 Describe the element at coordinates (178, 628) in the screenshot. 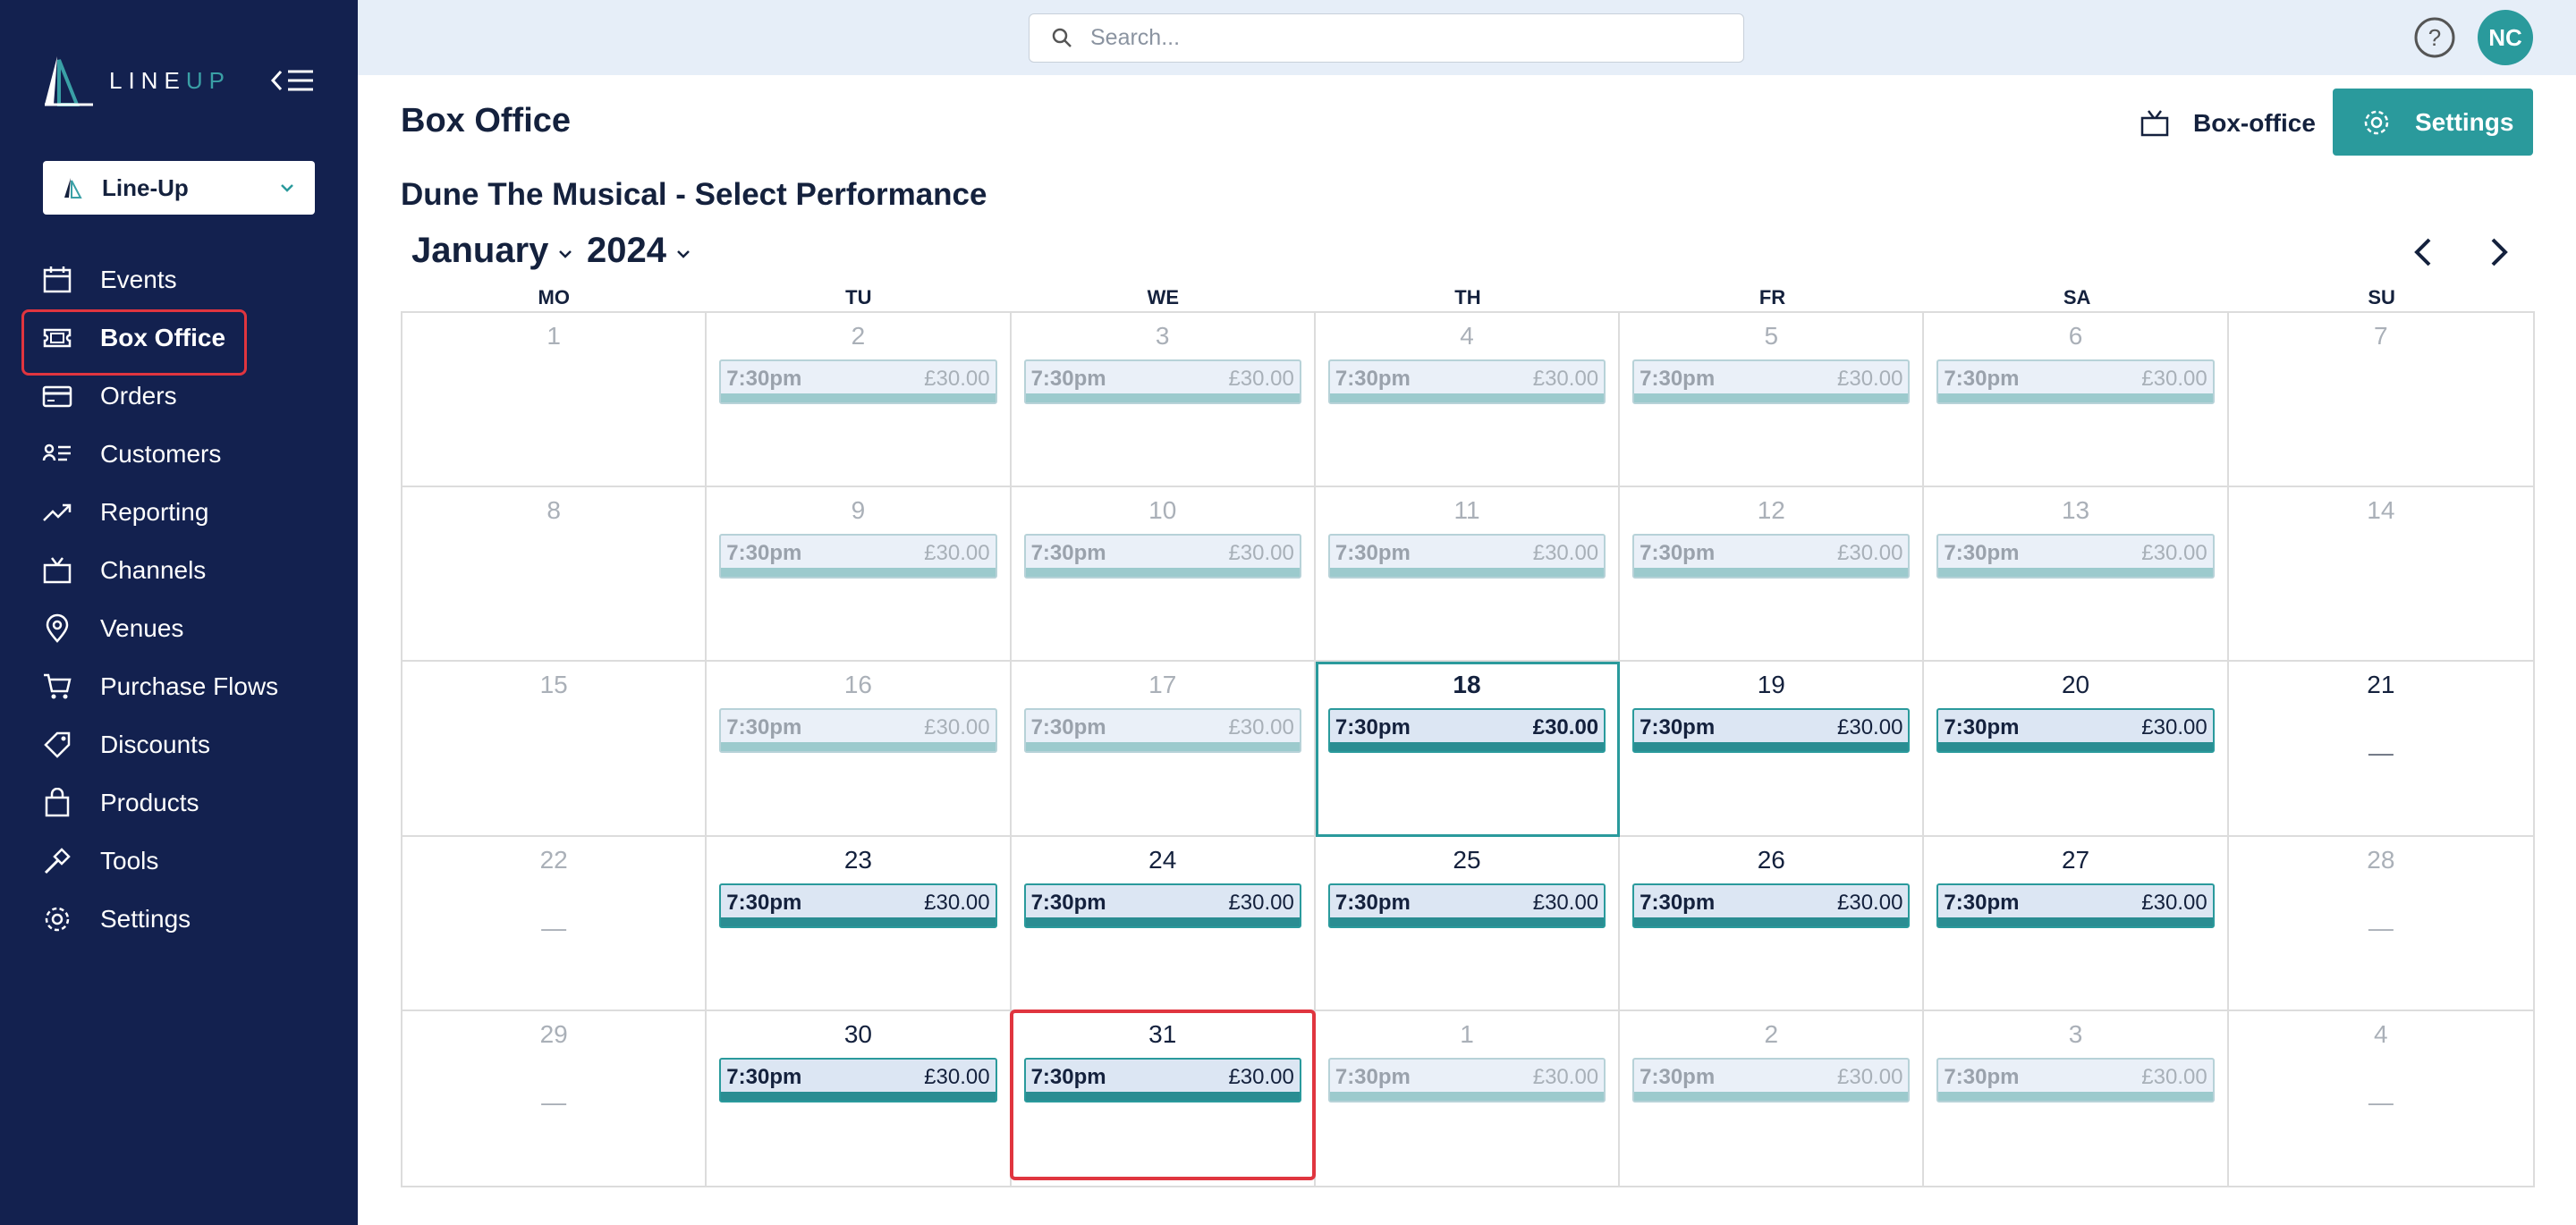

I see `sidebar-item-venues: Venues` at that location.